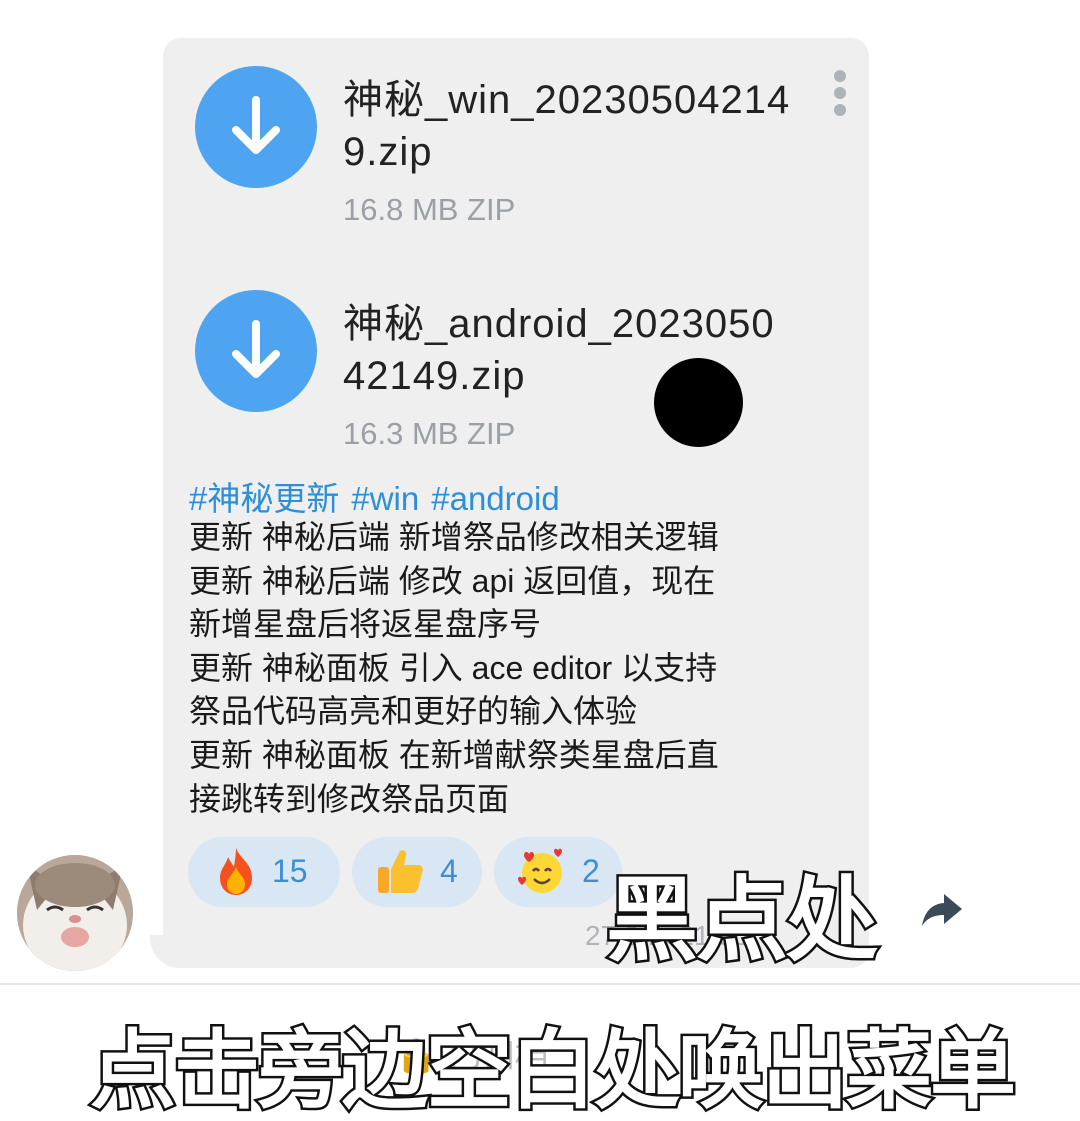  I want to click on black-dot-marker, so click(698, 402).